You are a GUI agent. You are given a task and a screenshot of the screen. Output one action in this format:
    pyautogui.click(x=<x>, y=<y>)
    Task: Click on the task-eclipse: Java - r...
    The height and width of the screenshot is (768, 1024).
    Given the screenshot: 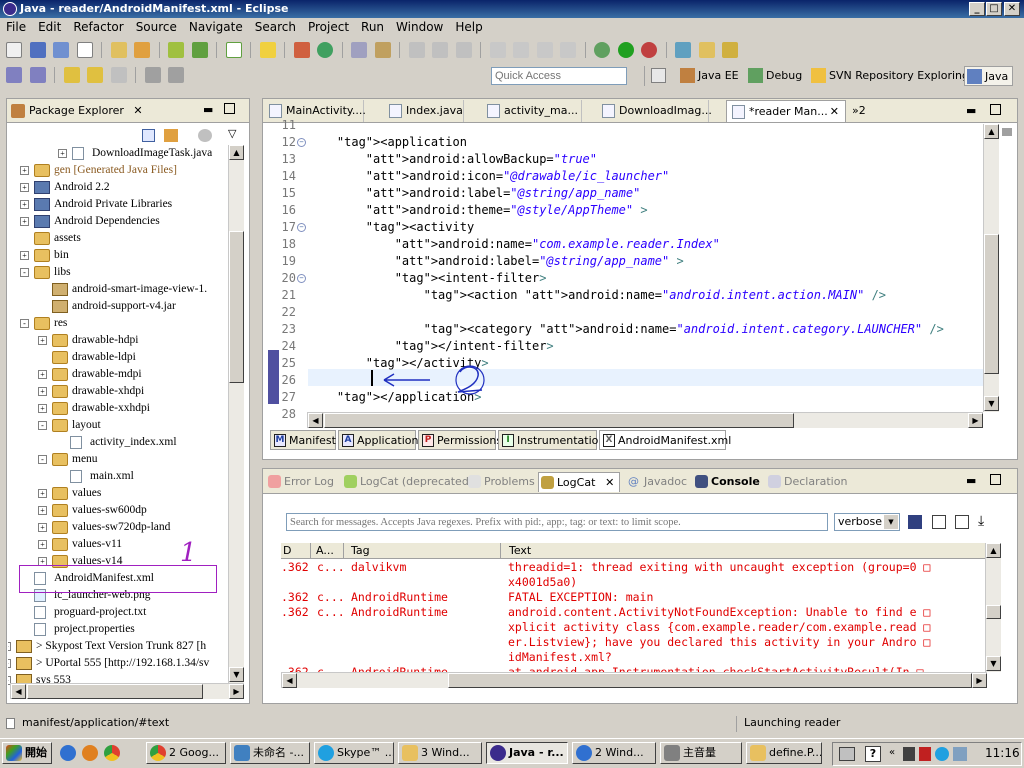 What is the action you would take?
    pyautogui.click(x=527, y=753)
    